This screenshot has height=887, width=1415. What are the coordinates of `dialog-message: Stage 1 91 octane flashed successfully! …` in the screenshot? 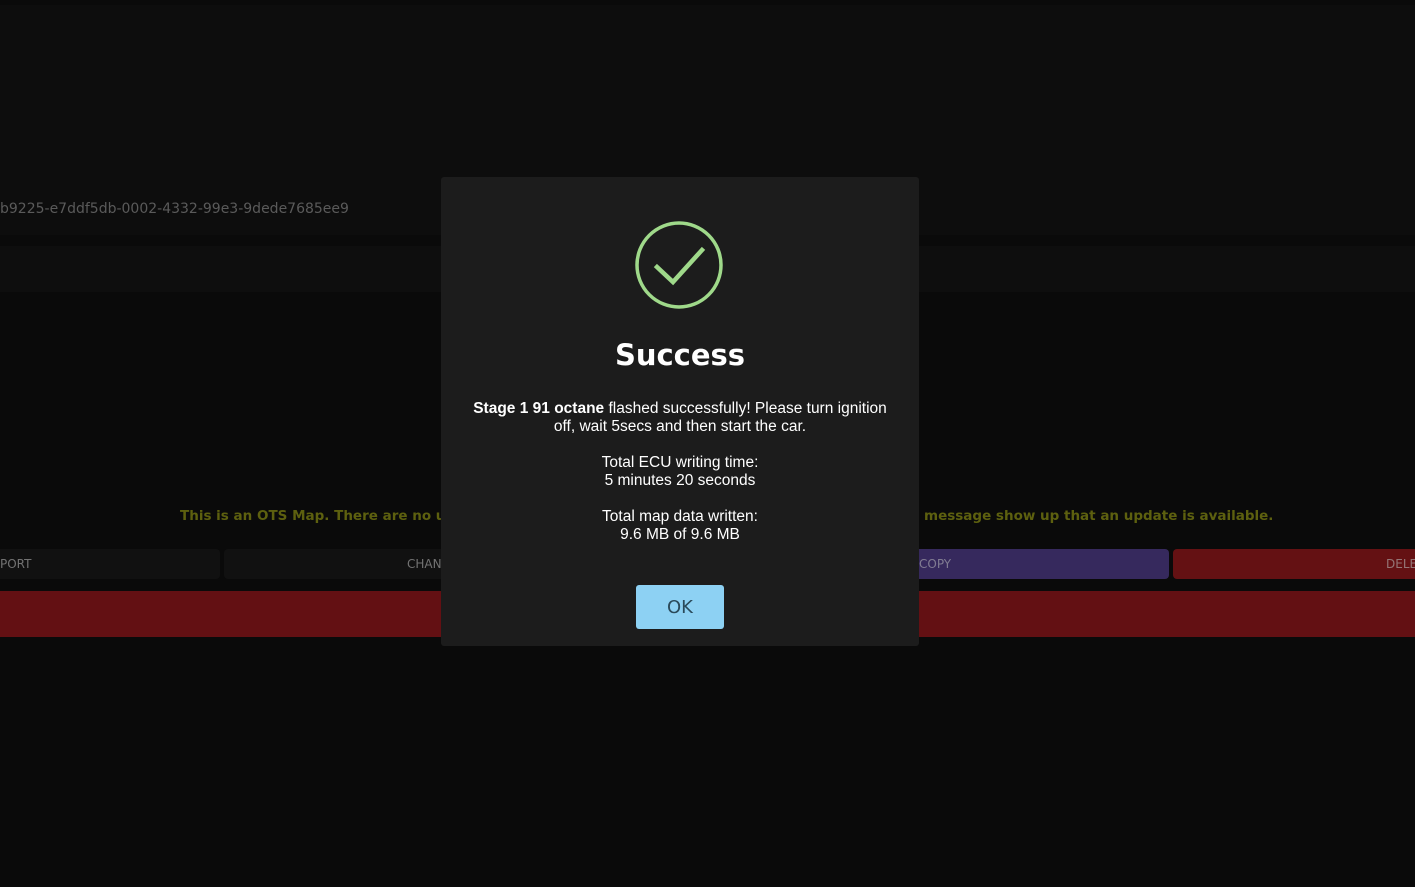 It's located at (680, 481).